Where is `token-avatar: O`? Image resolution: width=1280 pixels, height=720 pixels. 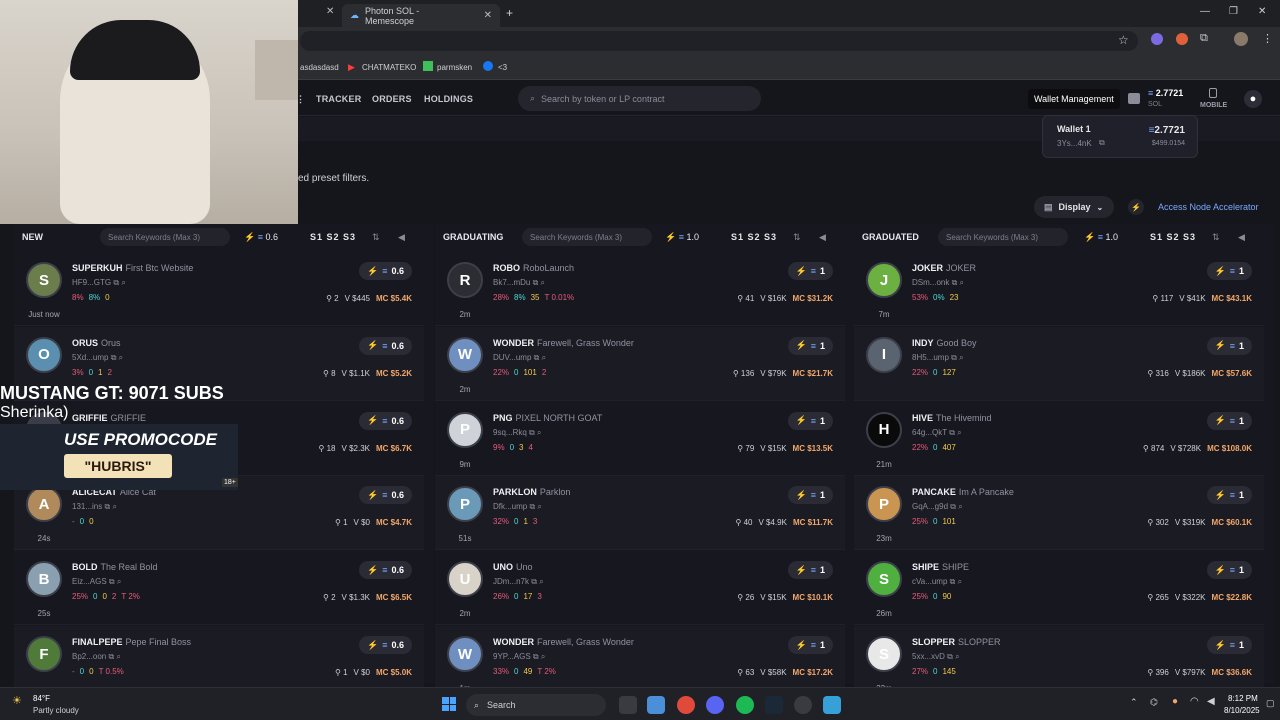 token-avatar: O is located at coordinates (44, 354).